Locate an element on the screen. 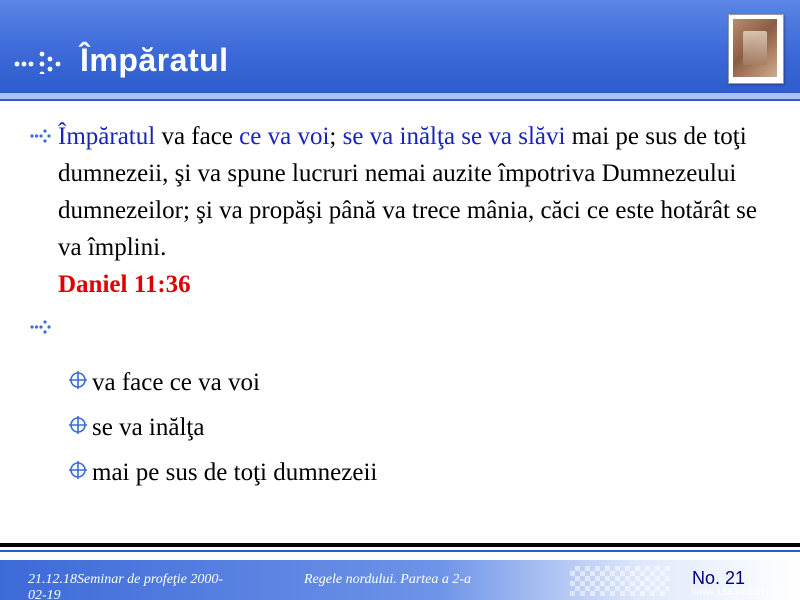  empty-bullet is located at coordinates (405, 333).